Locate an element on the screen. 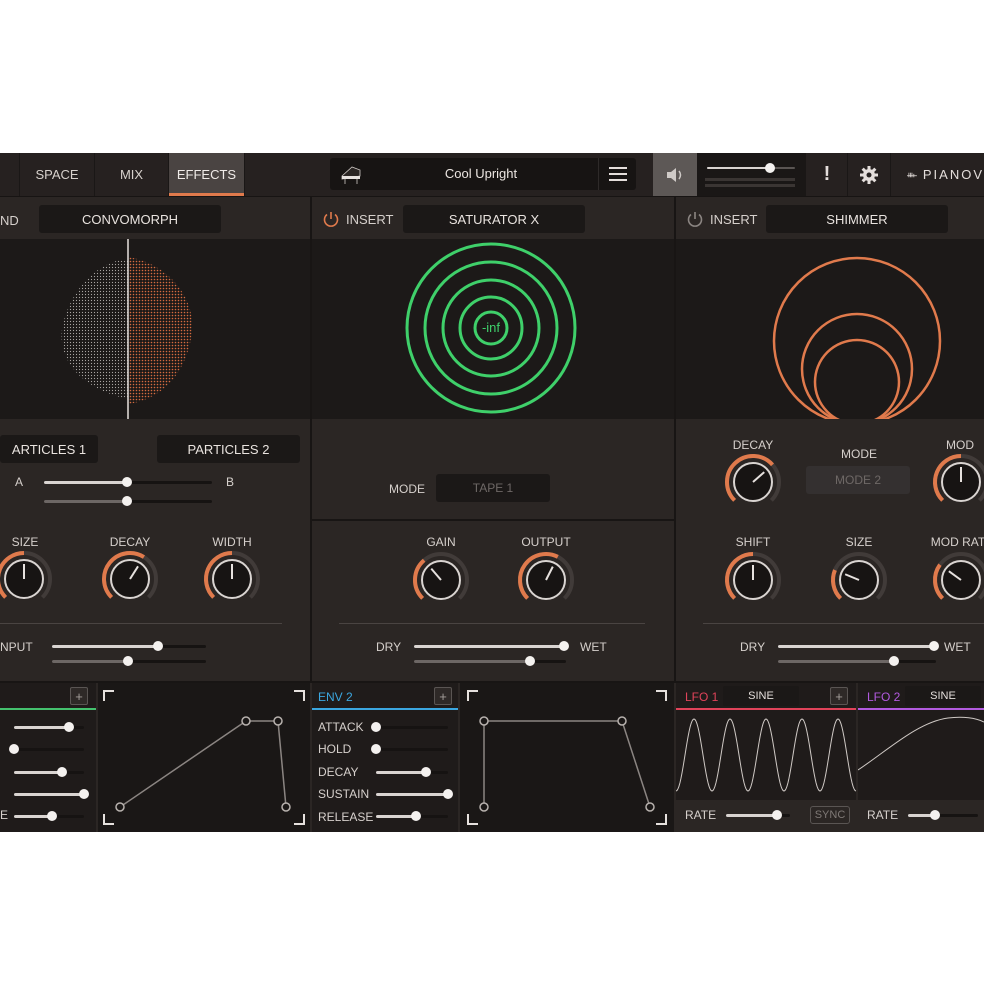  mode-selector: TAPE 1 is located at coordinates (493, 488).